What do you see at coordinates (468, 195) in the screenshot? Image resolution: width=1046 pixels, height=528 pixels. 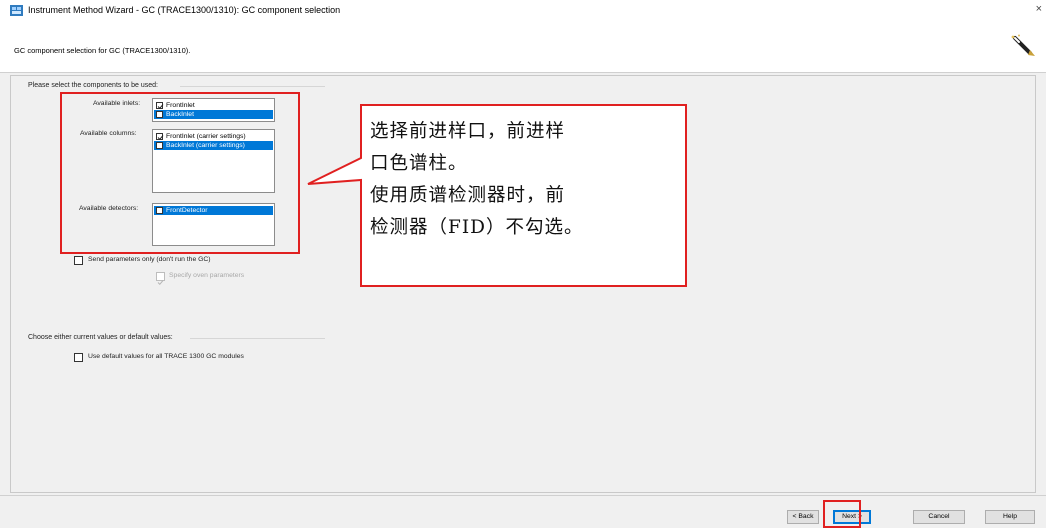 I see `annotation-line: 使用质谱检测器时，前` at bounding box center [468, 195].